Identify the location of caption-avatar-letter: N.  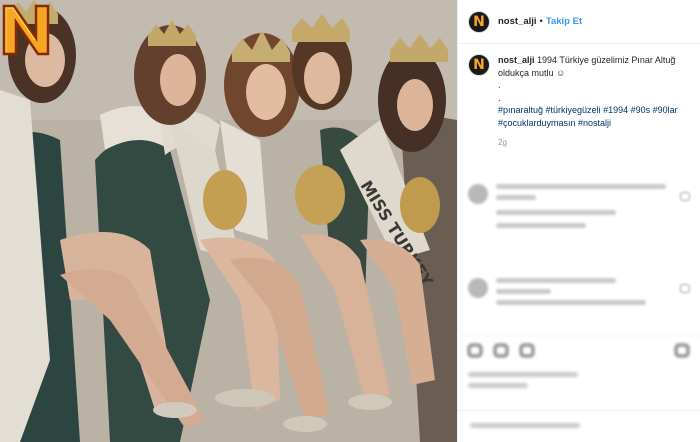
(479, 65).